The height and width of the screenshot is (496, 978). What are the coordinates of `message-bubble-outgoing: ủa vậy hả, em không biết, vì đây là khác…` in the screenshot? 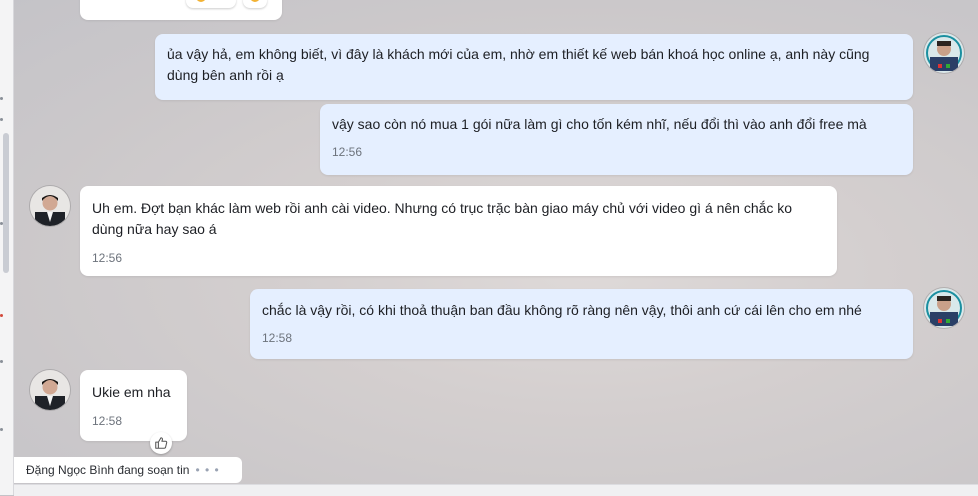 It's located at (534, 67).